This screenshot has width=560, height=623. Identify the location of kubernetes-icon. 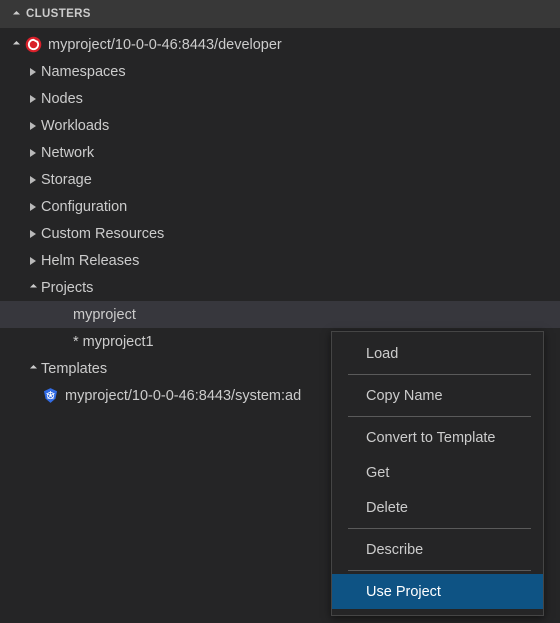
(50, 396).